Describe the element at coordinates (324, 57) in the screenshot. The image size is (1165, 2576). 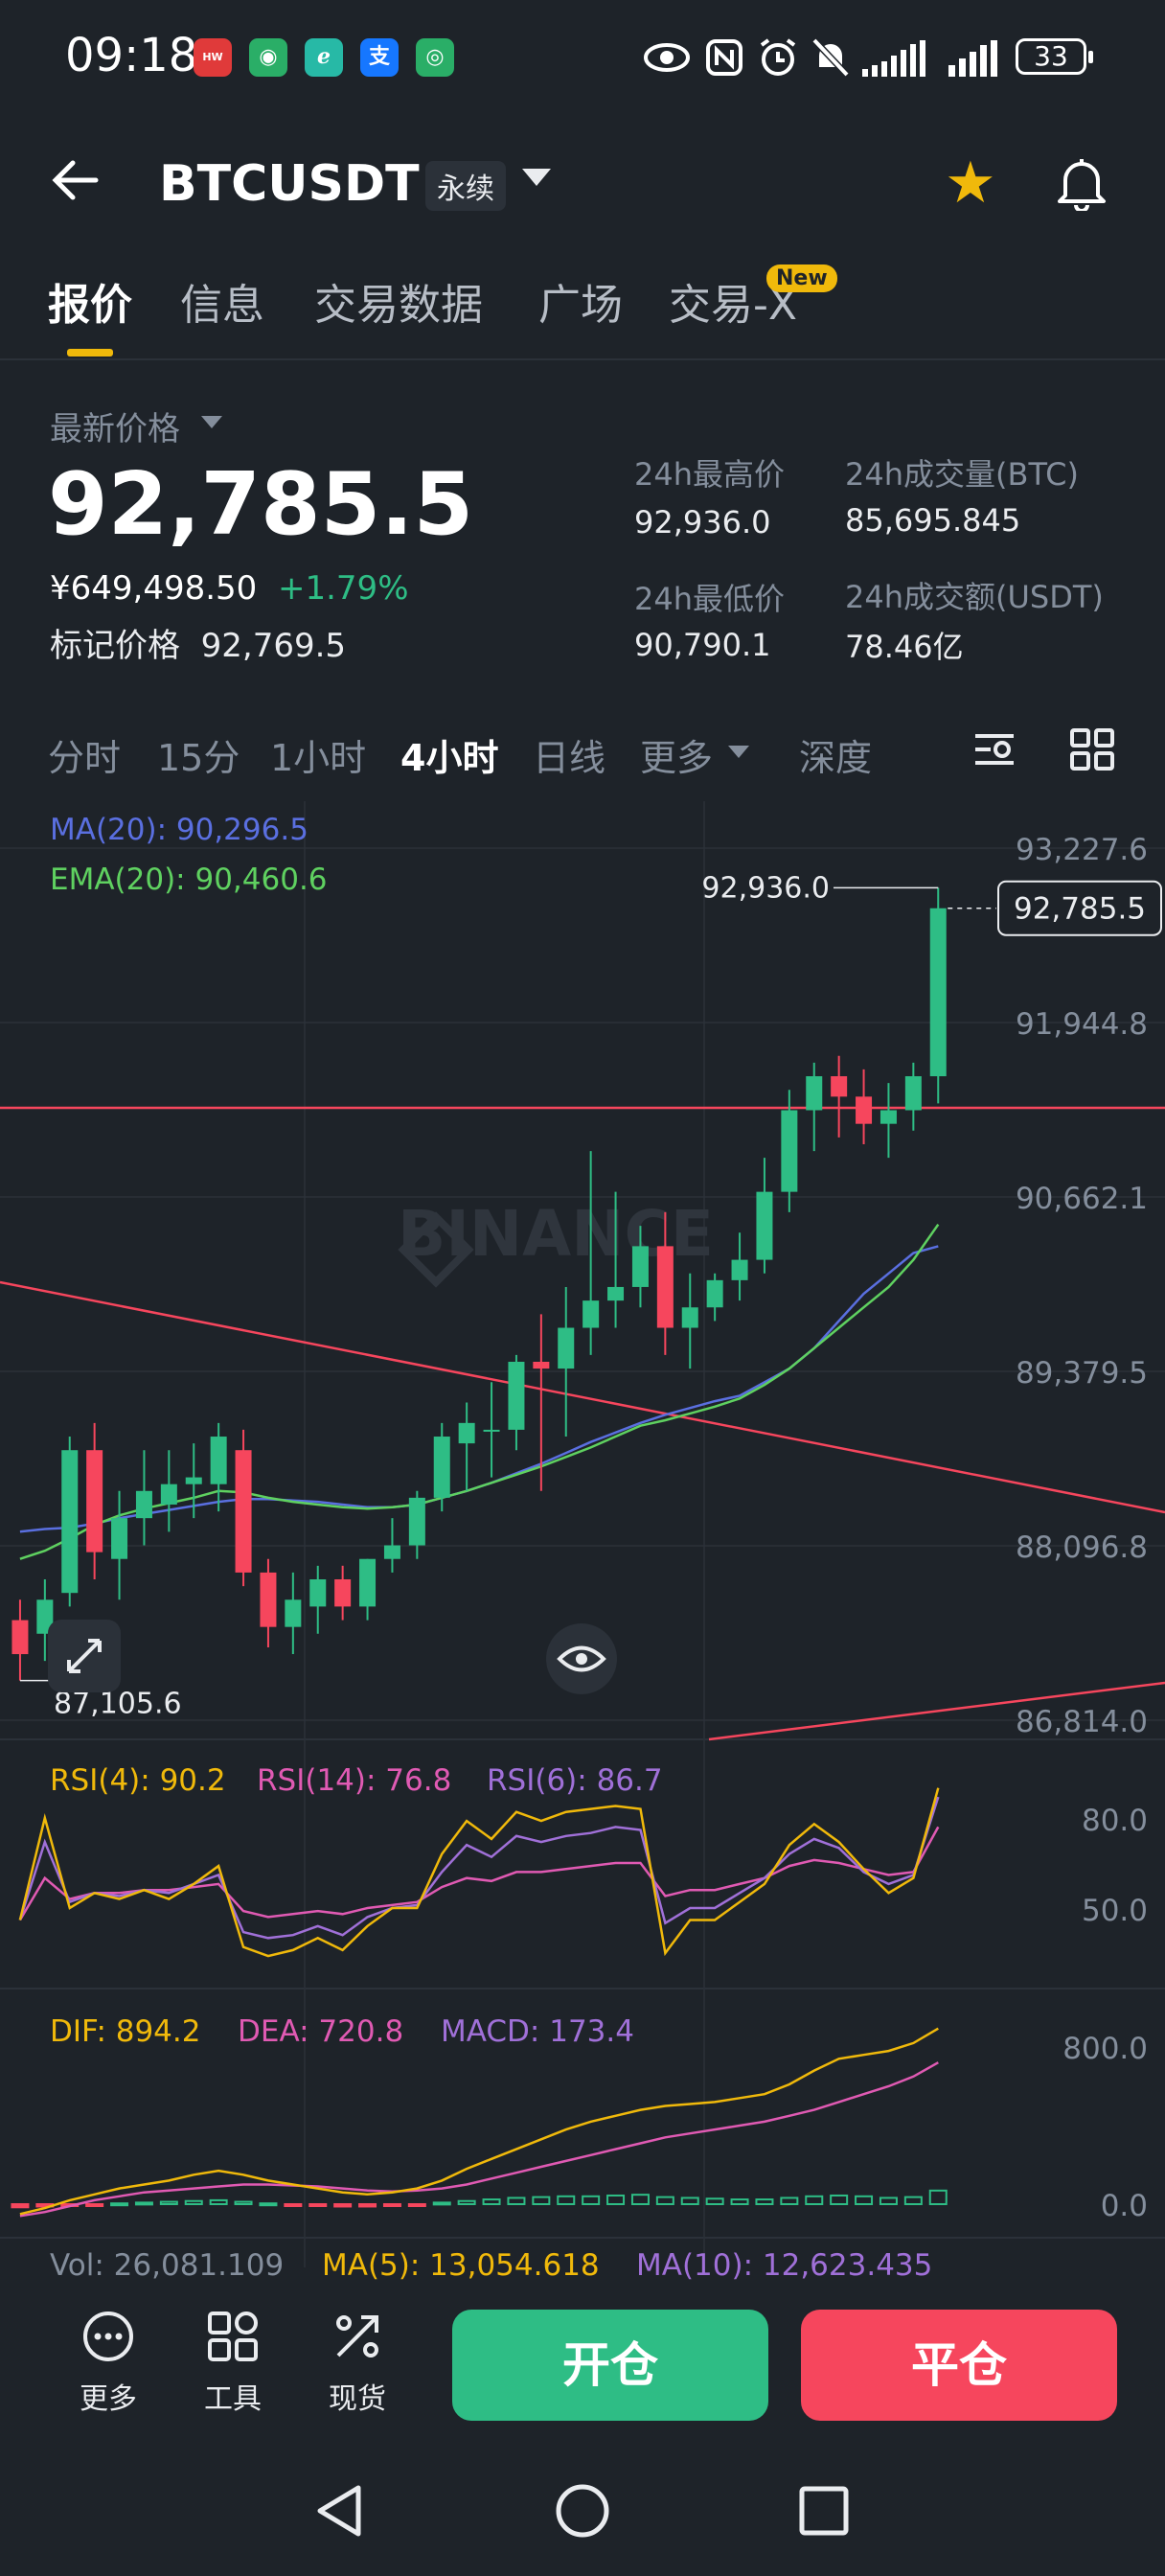
I see `feishu-icon: ℯ` at that location.